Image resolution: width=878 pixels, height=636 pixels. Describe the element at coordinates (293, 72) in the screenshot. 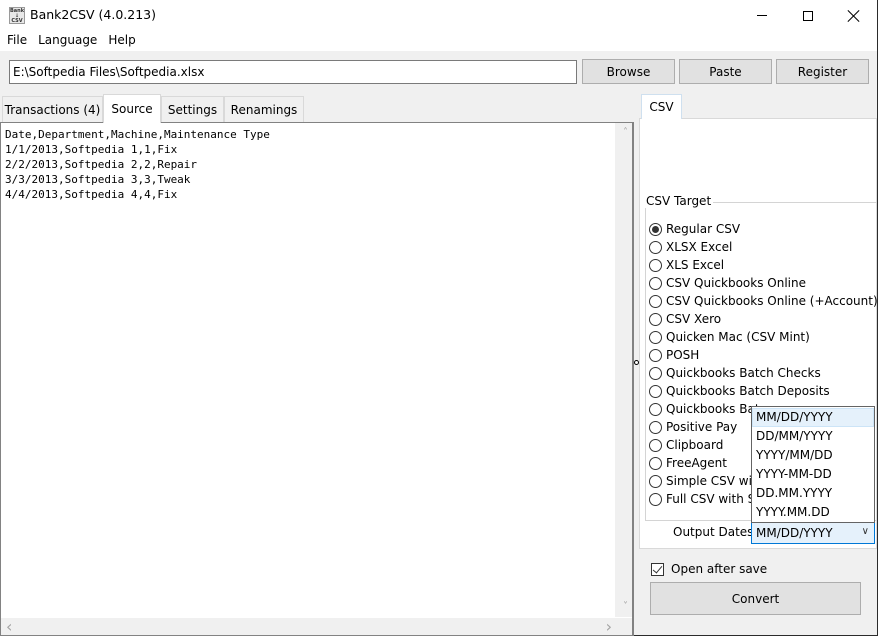

I see `file-path-input` at that location.